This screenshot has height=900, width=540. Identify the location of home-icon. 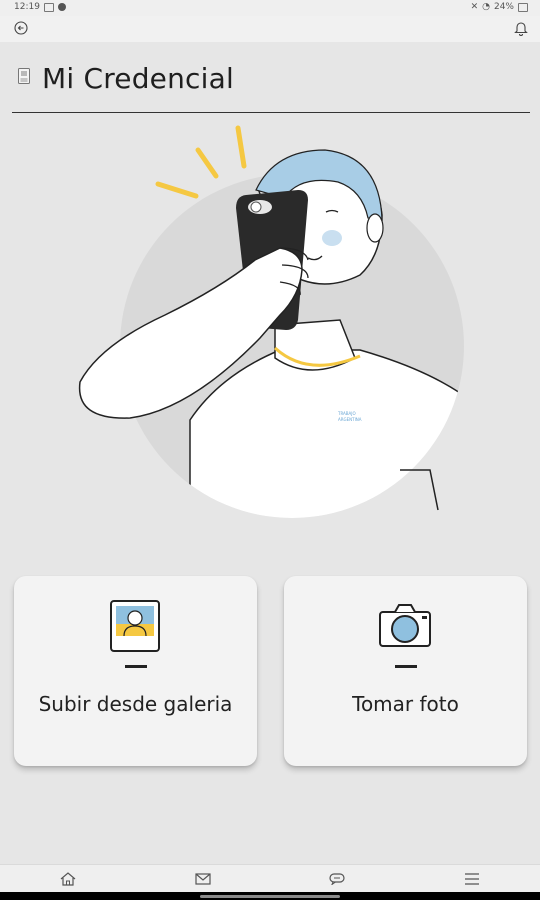
(68, 879).